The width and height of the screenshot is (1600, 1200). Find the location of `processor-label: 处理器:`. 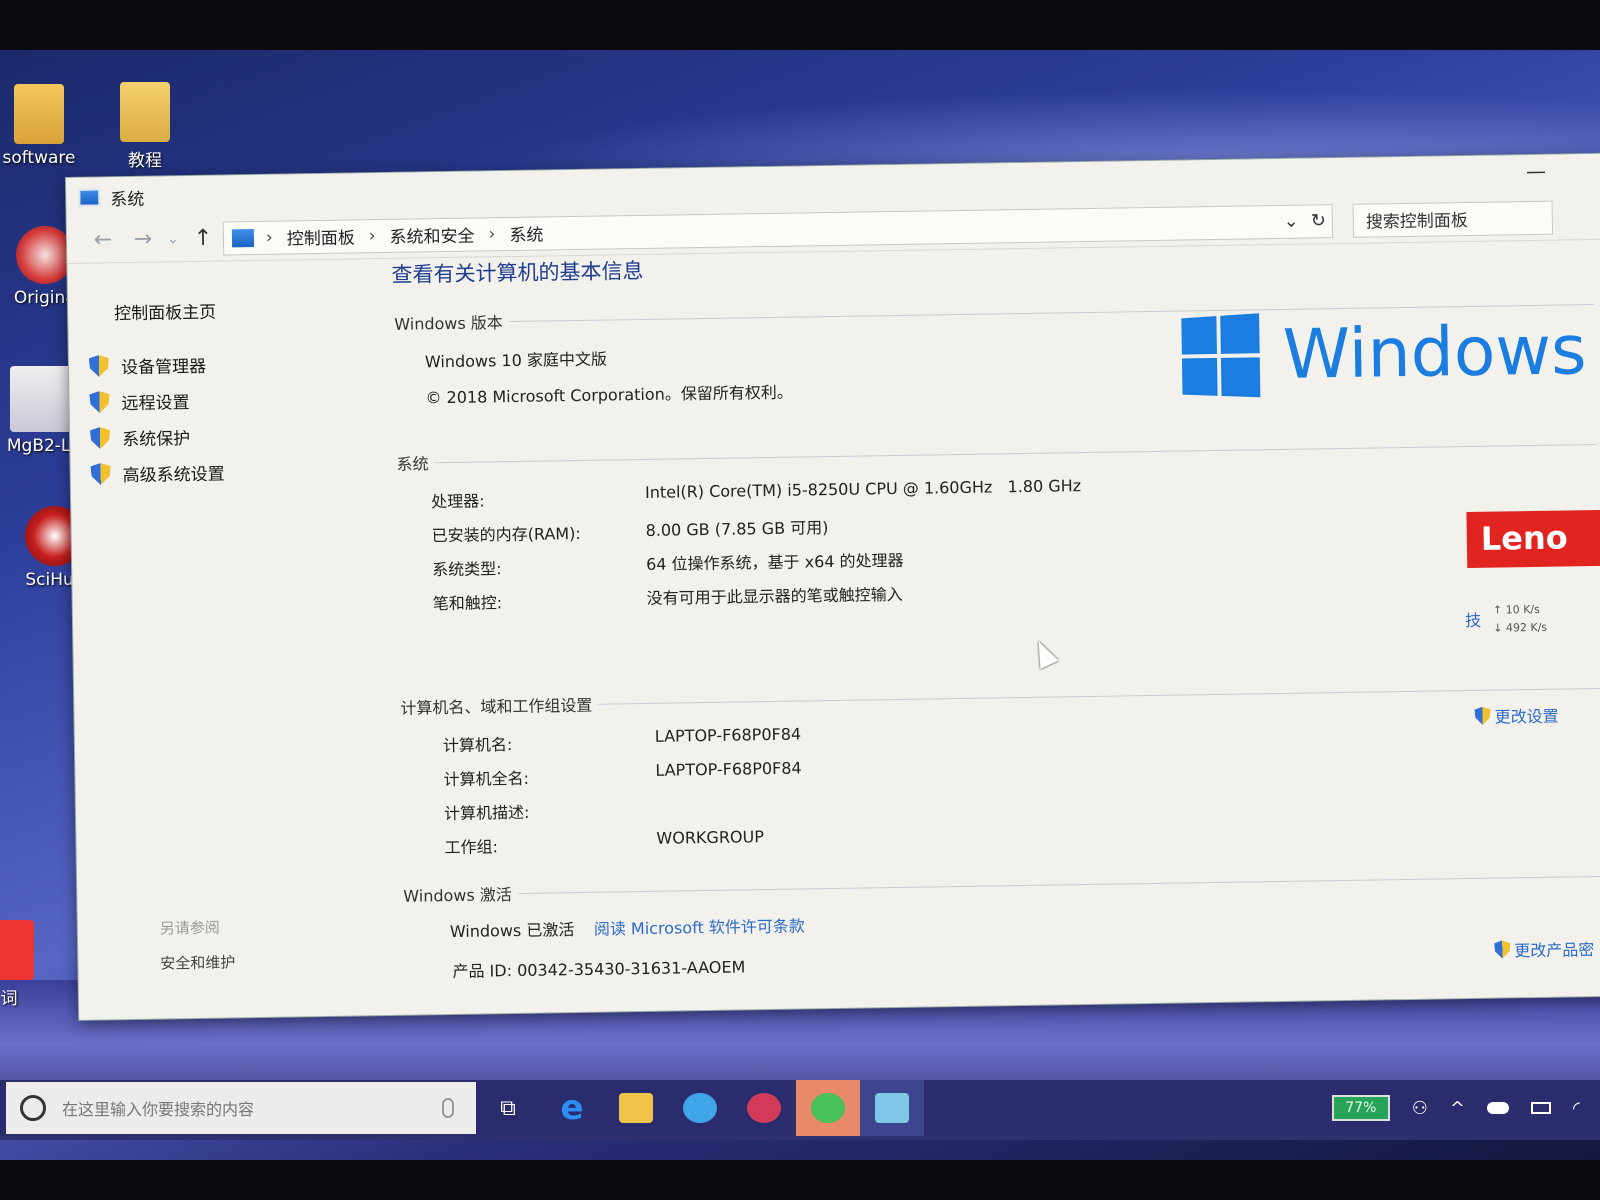

processor-label: 处理器: is located at coordinates (457, 501).